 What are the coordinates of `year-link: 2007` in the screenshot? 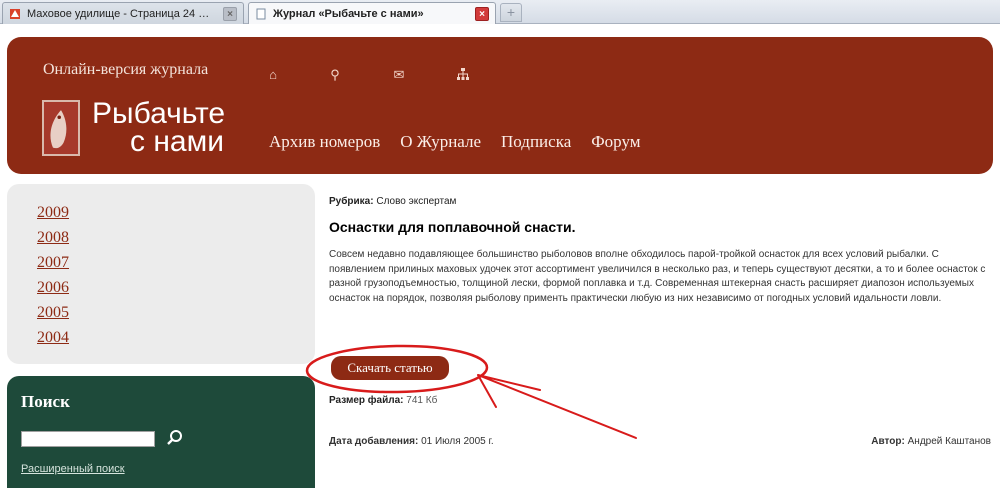 It's located at (53, 262).